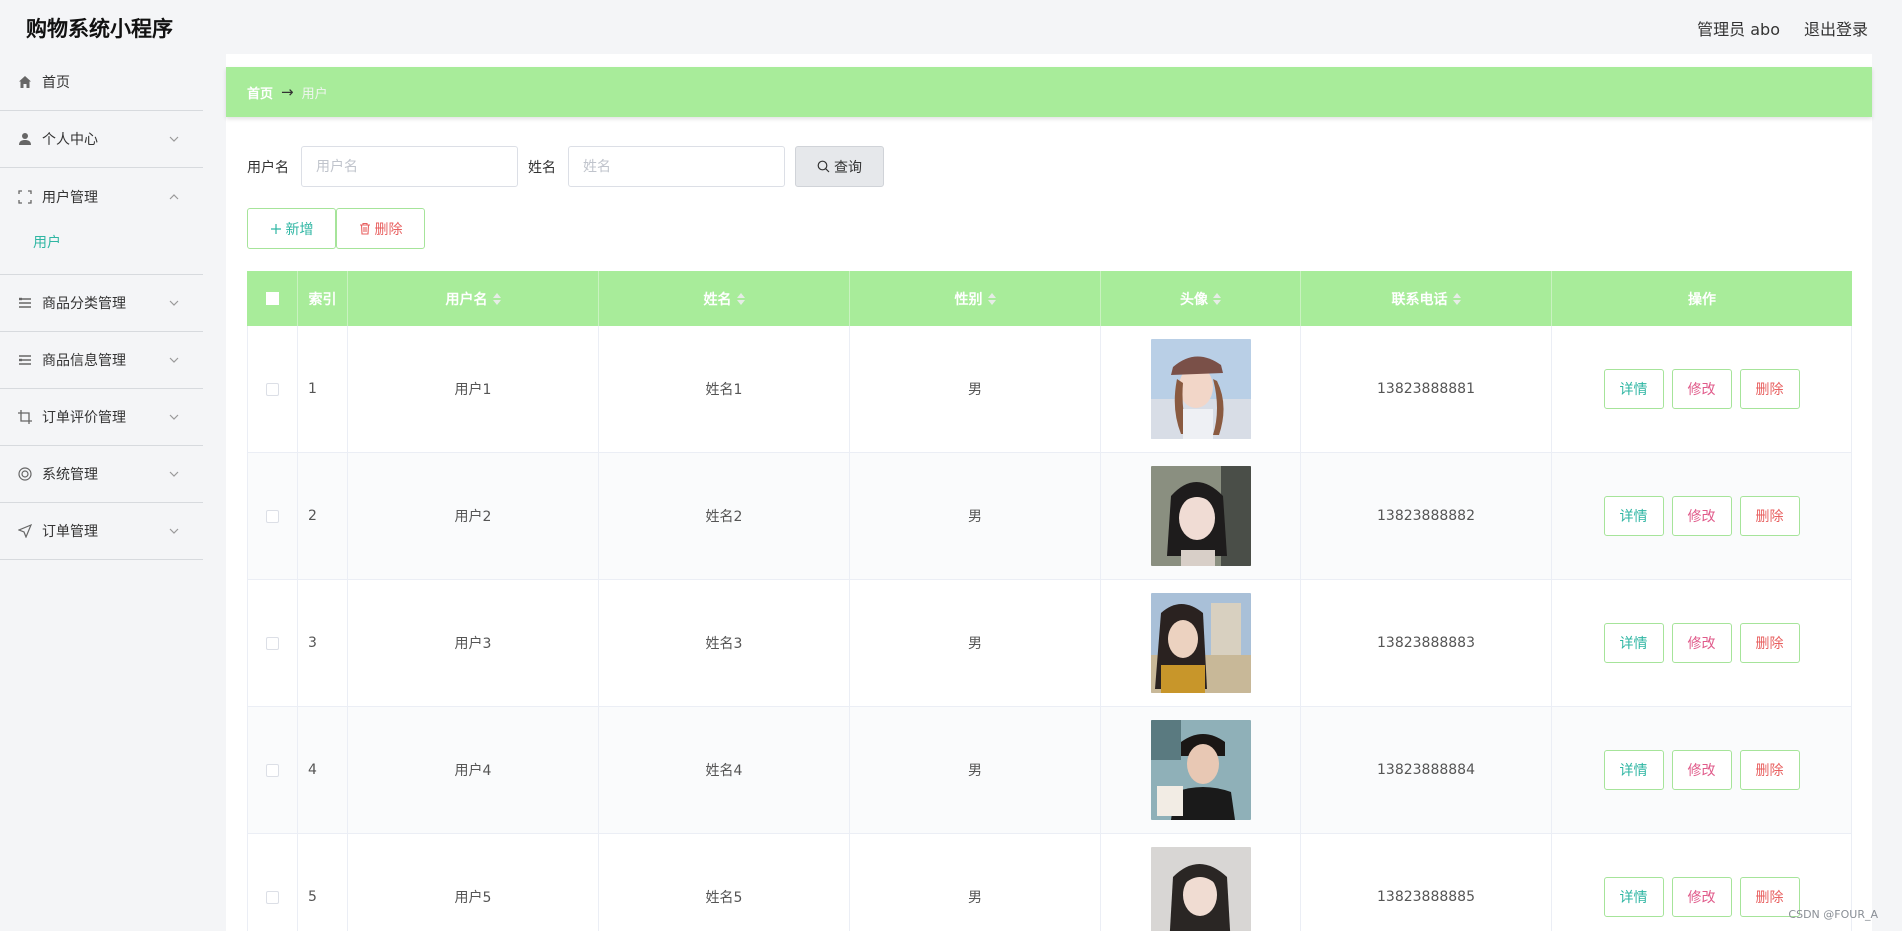 This screenshot has height=931, width=1902. I want to click on index-cell: 3, so click(323, 643).